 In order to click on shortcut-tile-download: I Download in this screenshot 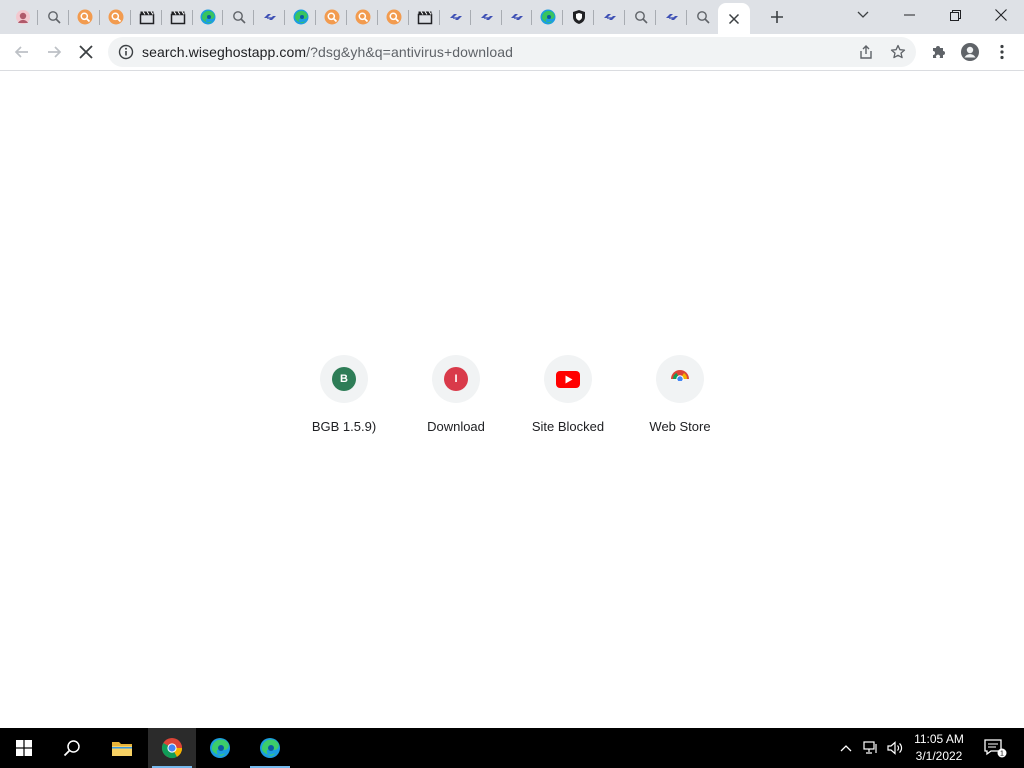, I will do `click(456, 397)`.